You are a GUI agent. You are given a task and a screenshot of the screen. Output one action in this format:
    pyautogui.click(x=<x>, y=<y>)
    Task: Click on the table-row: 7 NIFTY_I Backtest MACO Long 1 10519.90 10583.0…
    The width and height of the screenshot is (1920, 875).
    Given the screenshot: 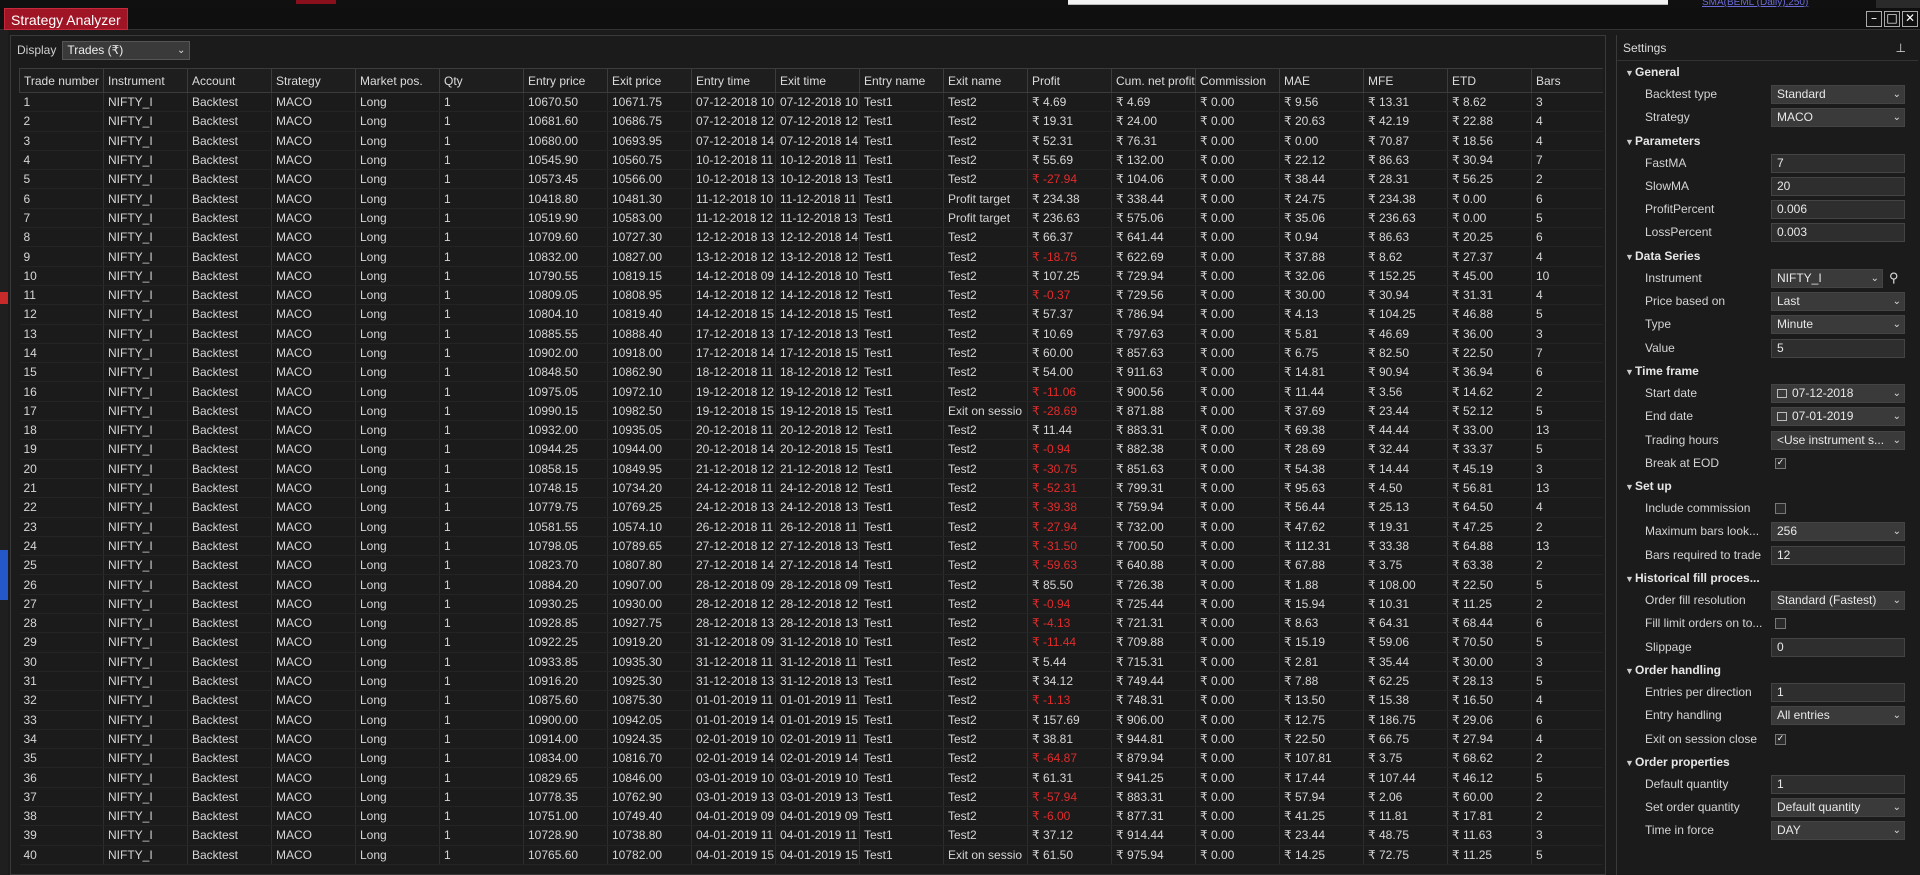 What is the action you would take?
    pyautogui.click(x=811, y=218)
    